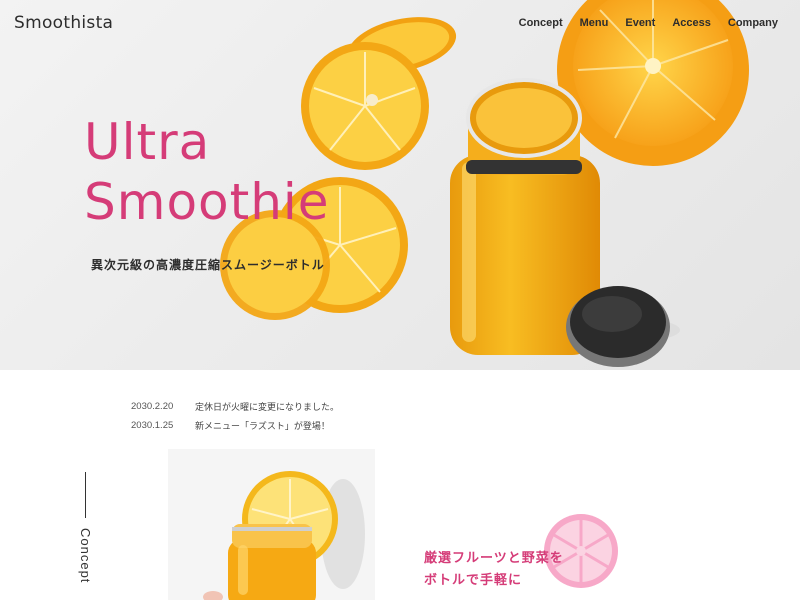 Image resolution: width=800 pixels, height=600 pixels. Describe the element at coordinates (262, 427) in the screenshot. I see `news-text: 新メニュー「ラズスト」が登場！` at that location.